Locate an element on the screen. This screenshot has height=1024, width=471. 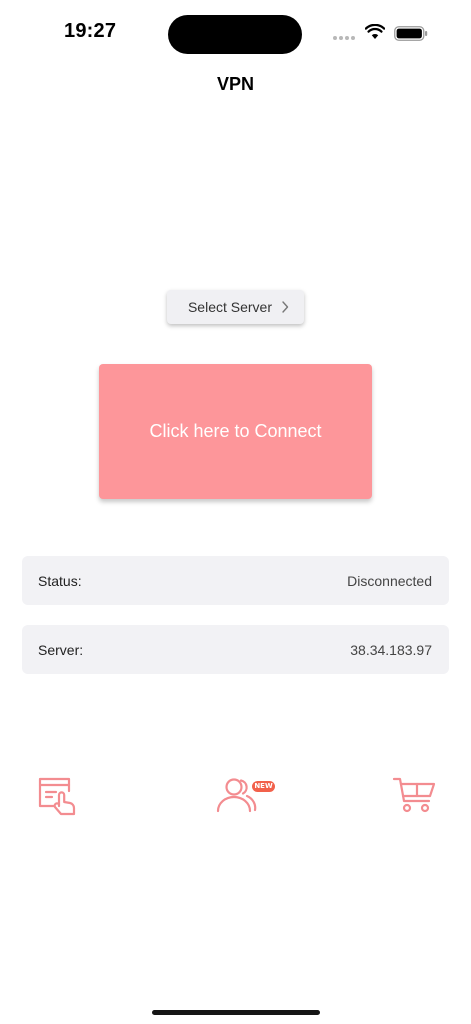
status-row: Status: Disconnected is located at coordinates (235, 580).